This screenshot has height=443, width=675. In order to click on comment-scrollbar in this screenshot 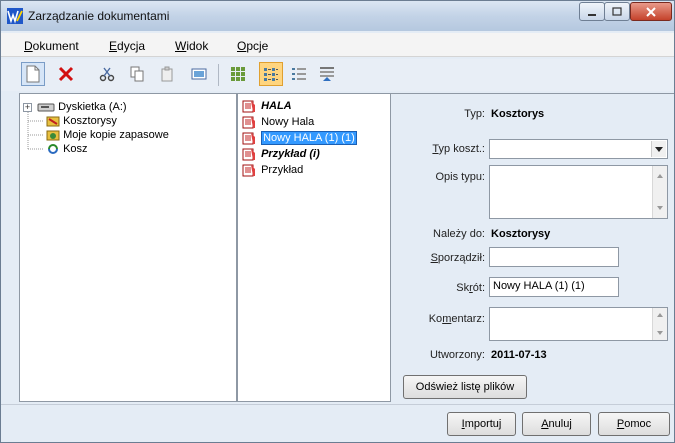, I will do `click(659, 324)`.